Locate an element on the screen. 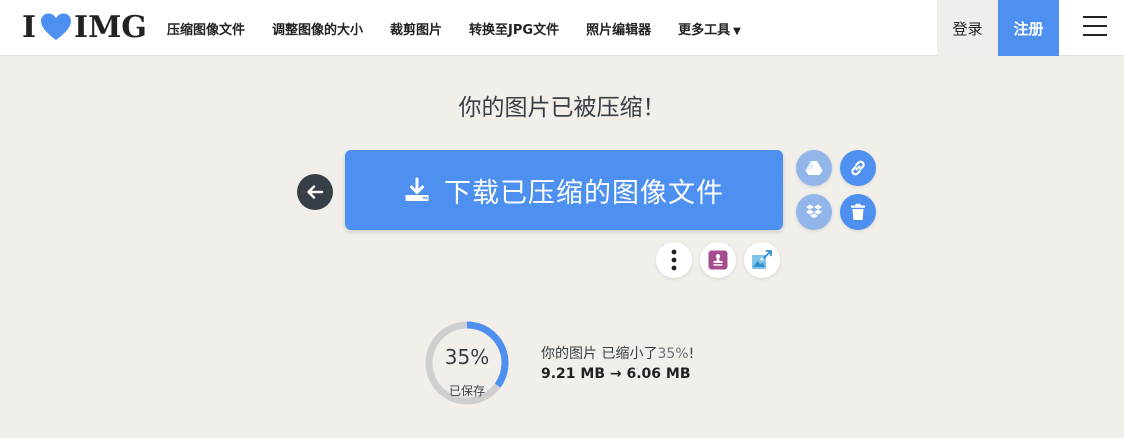  watermark-tool-button is located at coordinates (718, 260).